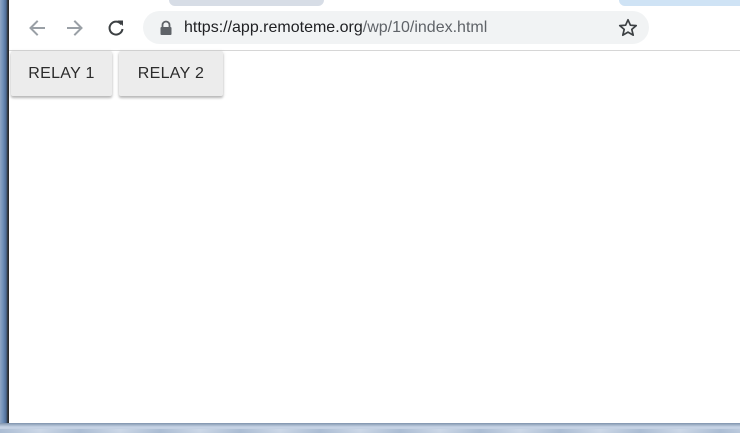 The height and width of the screenshot is (433, 740). What do you see at coordinates (166, 28) in the screenshot?
I see `lock-icon` at bounding box center [166, 28].